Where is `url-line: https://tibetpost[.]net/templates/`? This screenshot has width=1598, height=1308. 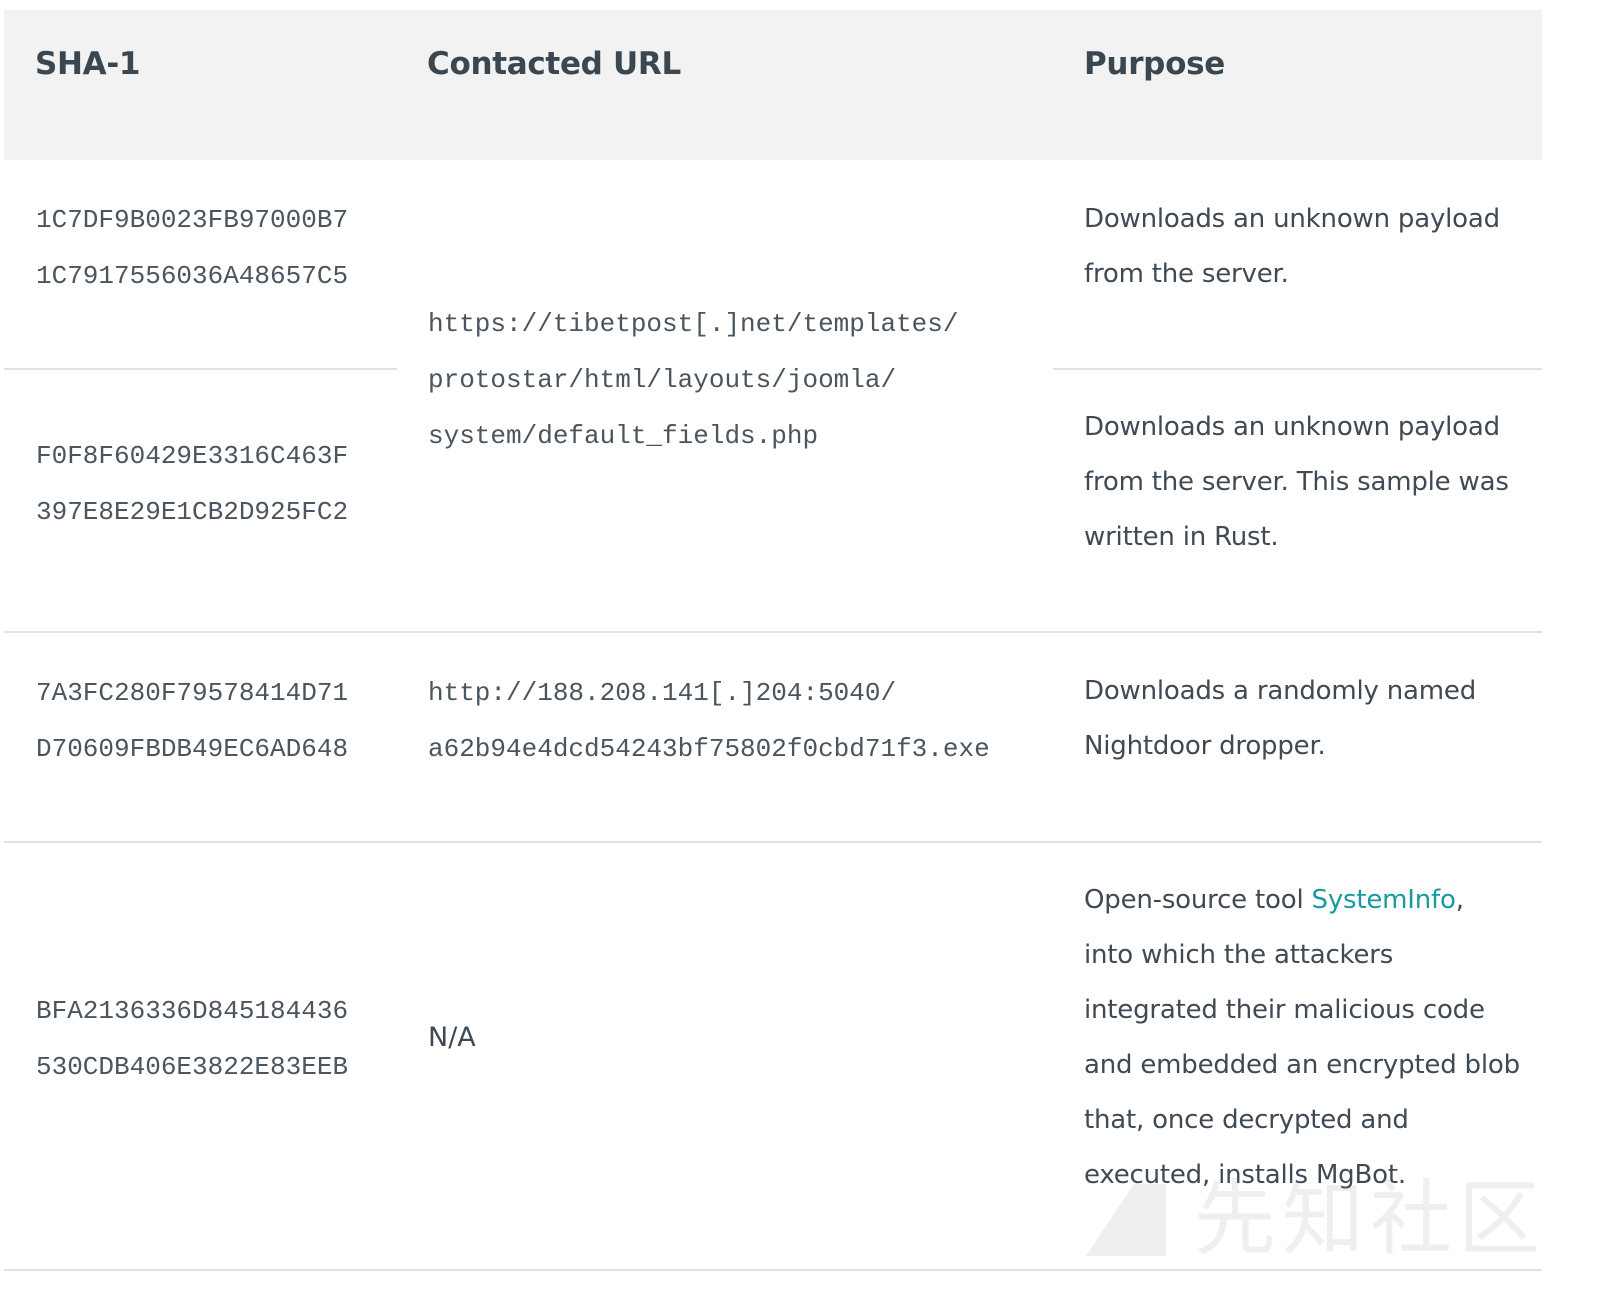
url-line: https://tibetpost[.]net/templates/ is located at coordinates (693, 324).